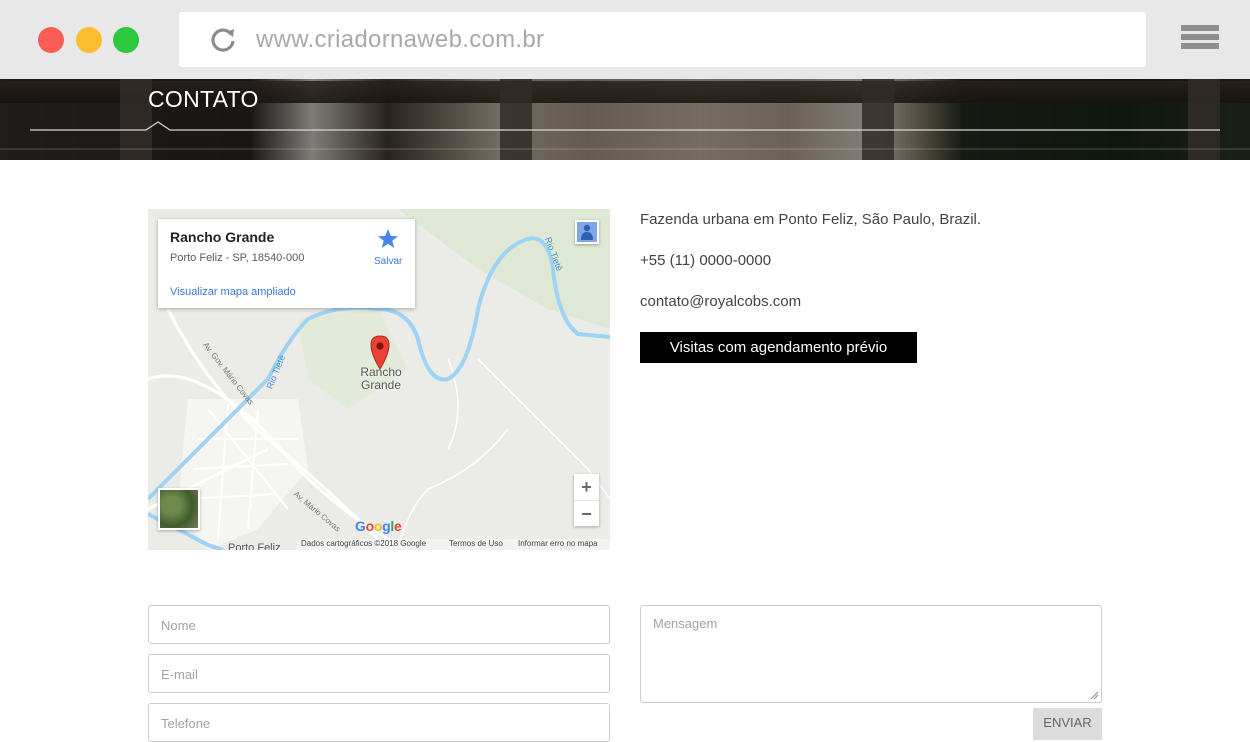 The height and width of the screenshot is (742, 1250). I want to click on close-window-button, so click(51, 40).